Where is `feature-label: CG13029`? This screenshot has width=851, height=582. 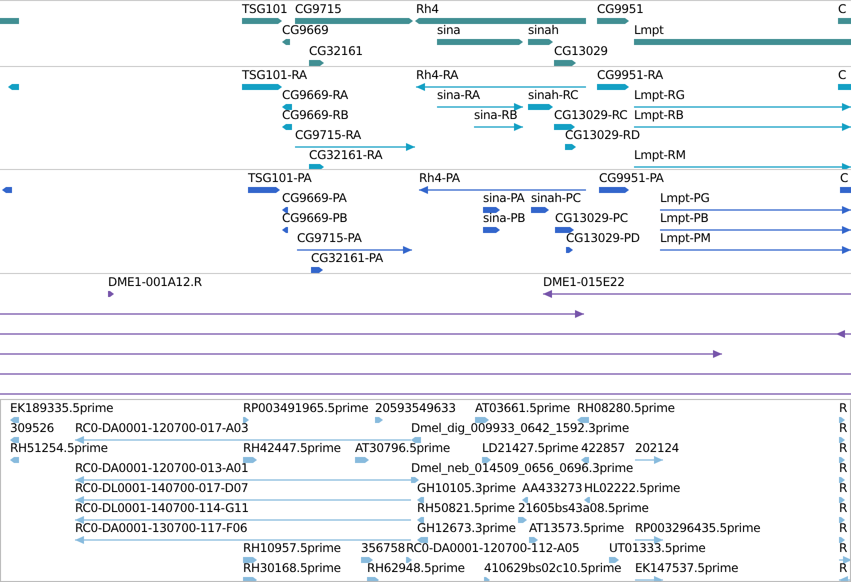 feature-label: CG13029 is located at coordinates (581, 51).